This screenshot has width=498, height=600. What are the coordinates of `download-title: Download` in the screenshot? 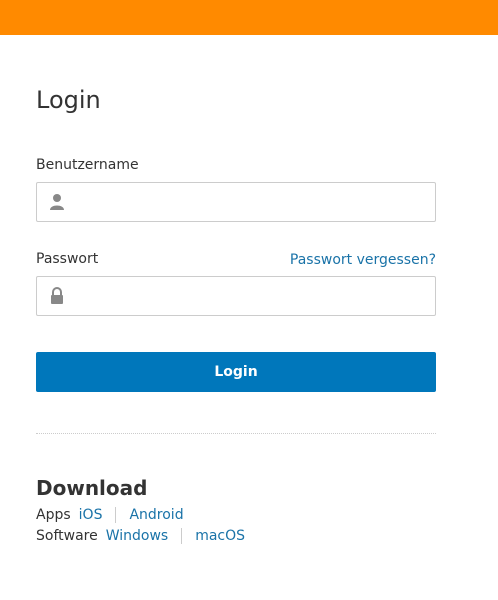 It's located at (92, 488).